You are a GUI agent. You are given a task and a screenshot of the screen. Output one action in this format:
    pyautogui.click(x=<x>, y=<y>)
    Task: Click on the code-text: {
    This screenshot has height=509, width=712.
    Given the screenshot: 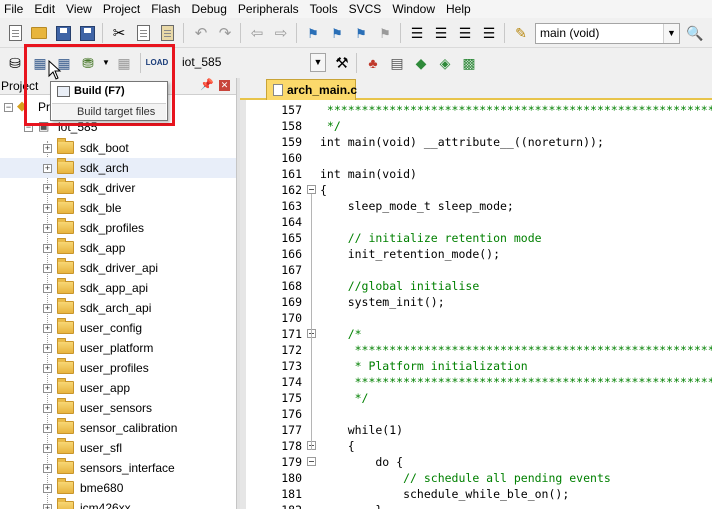 What is the action you would take?
    pyautogui.click(x=337, y=446)
    